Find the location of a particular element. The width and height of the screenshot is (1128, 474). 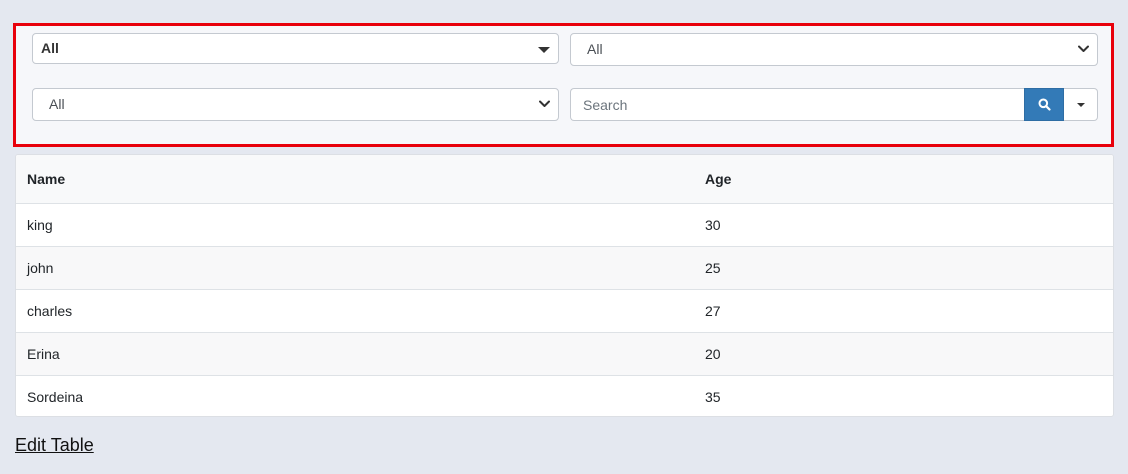

search-input is located at coordinates (797, 104).